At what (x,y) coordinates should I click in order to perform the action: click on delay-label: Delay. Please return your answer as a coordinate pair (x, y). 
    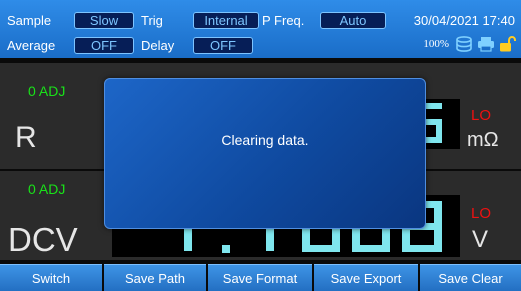
    Looking at the image, I should click on (158, 45).